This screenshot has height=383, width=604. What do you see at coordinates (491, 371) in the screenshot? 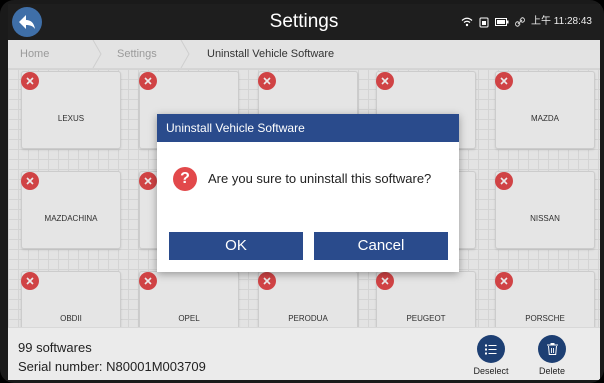
I see `deselect-label: Deselect` at bounding box center [491, 371].